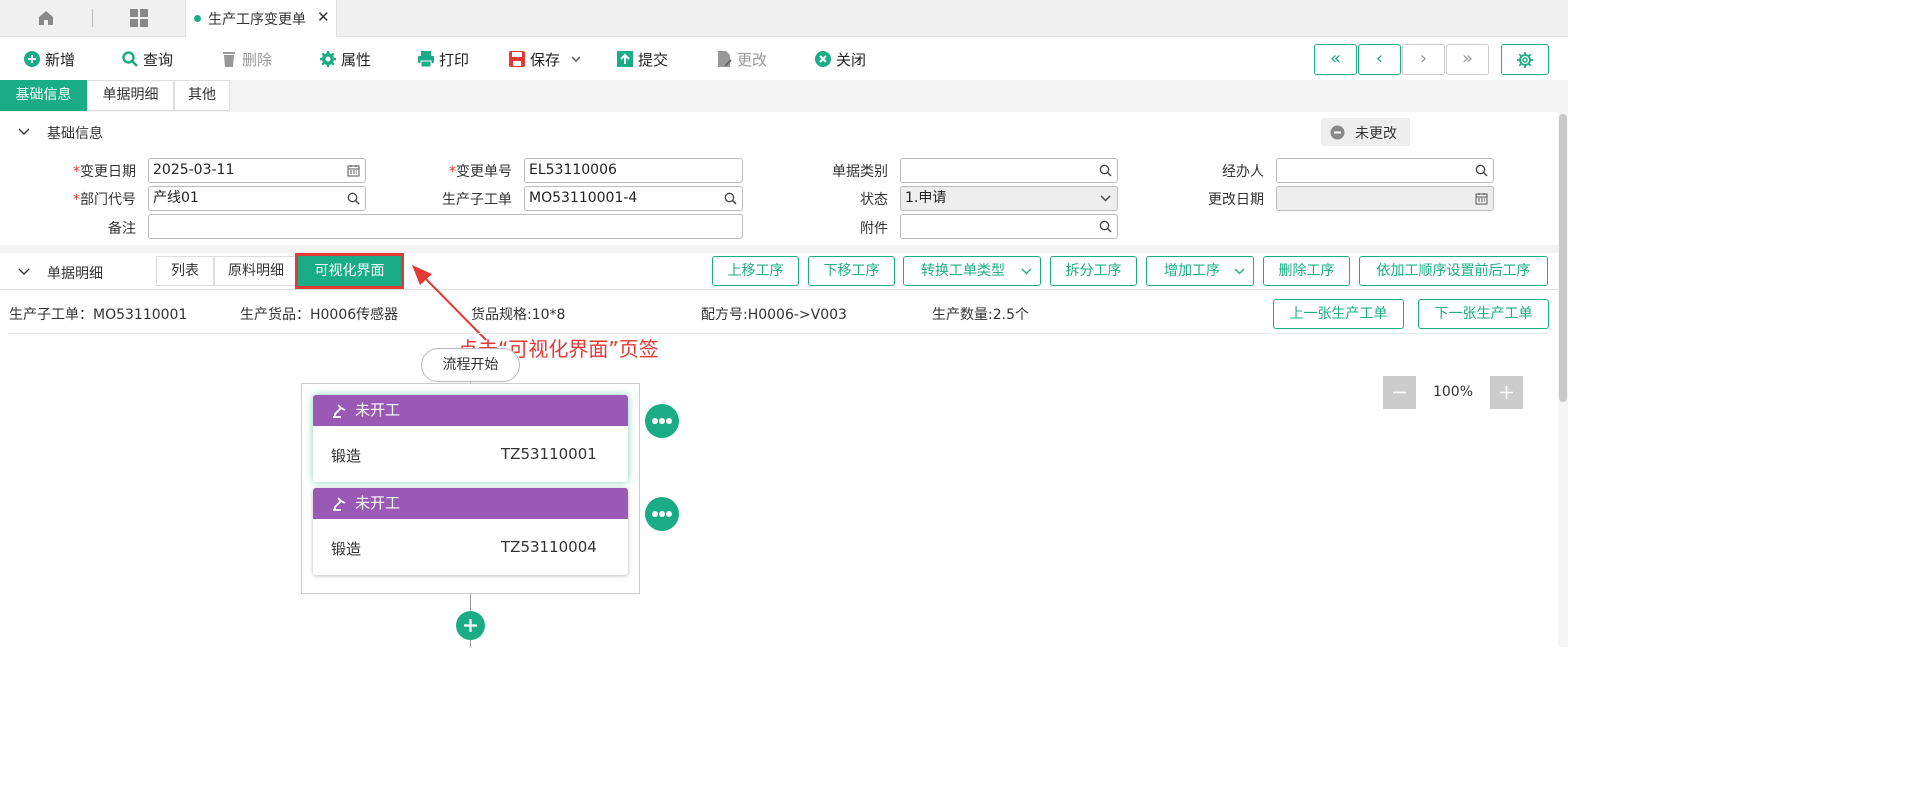 The image size is (1920, 792). I want to click on gear-icon, so click(1525, 60).